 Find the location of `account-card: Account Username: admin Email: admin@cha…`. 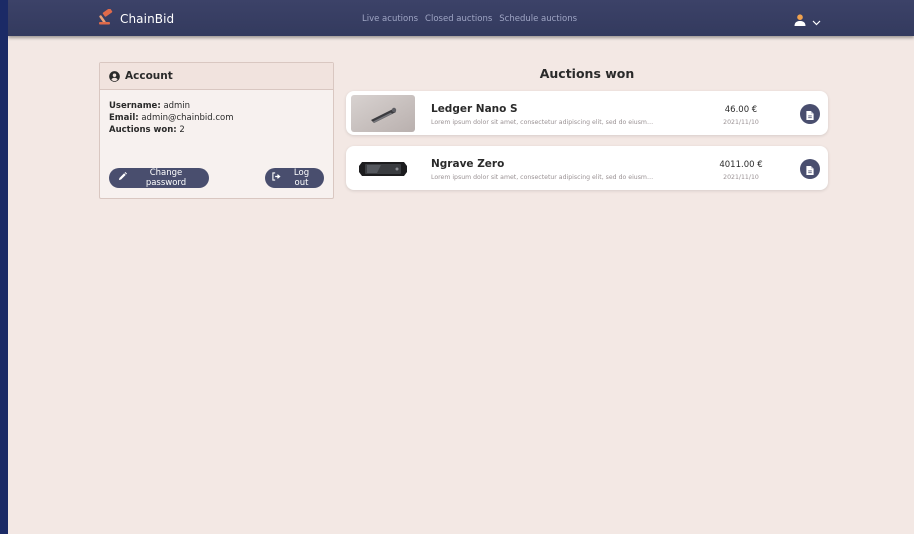

account-card: Account Username: admin Email: admin@cha… is located at coordinates (216, 130).